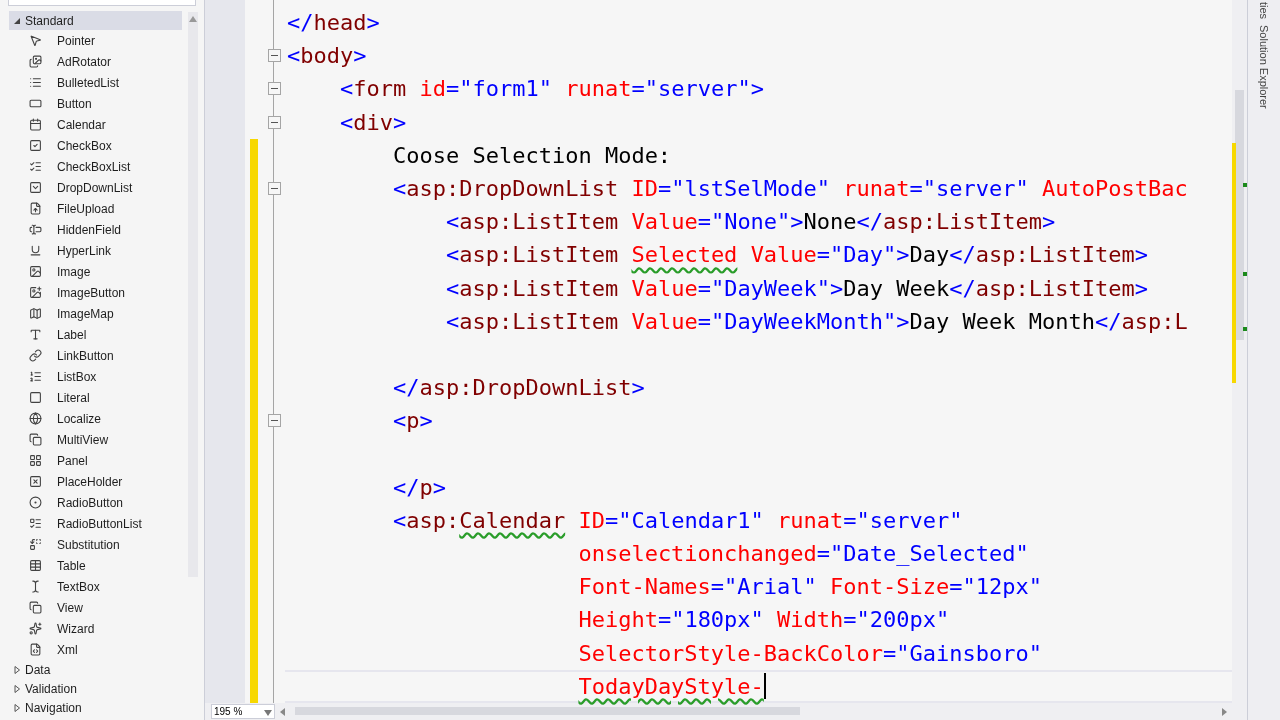 This screenshot has height=720, width=1280. I want to click on right-arrow-icon, so click(1224, 711).